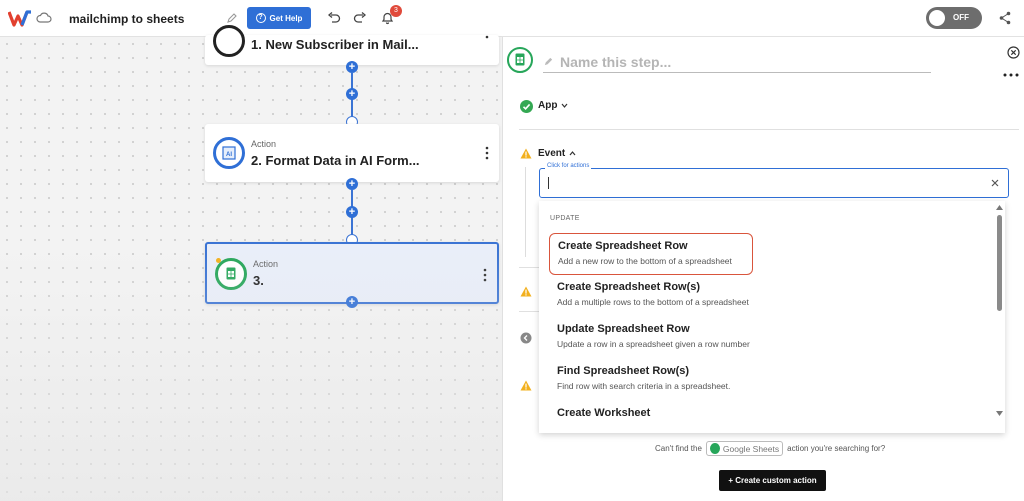  I want to click on scroll-down-icon, so click(999, 413).